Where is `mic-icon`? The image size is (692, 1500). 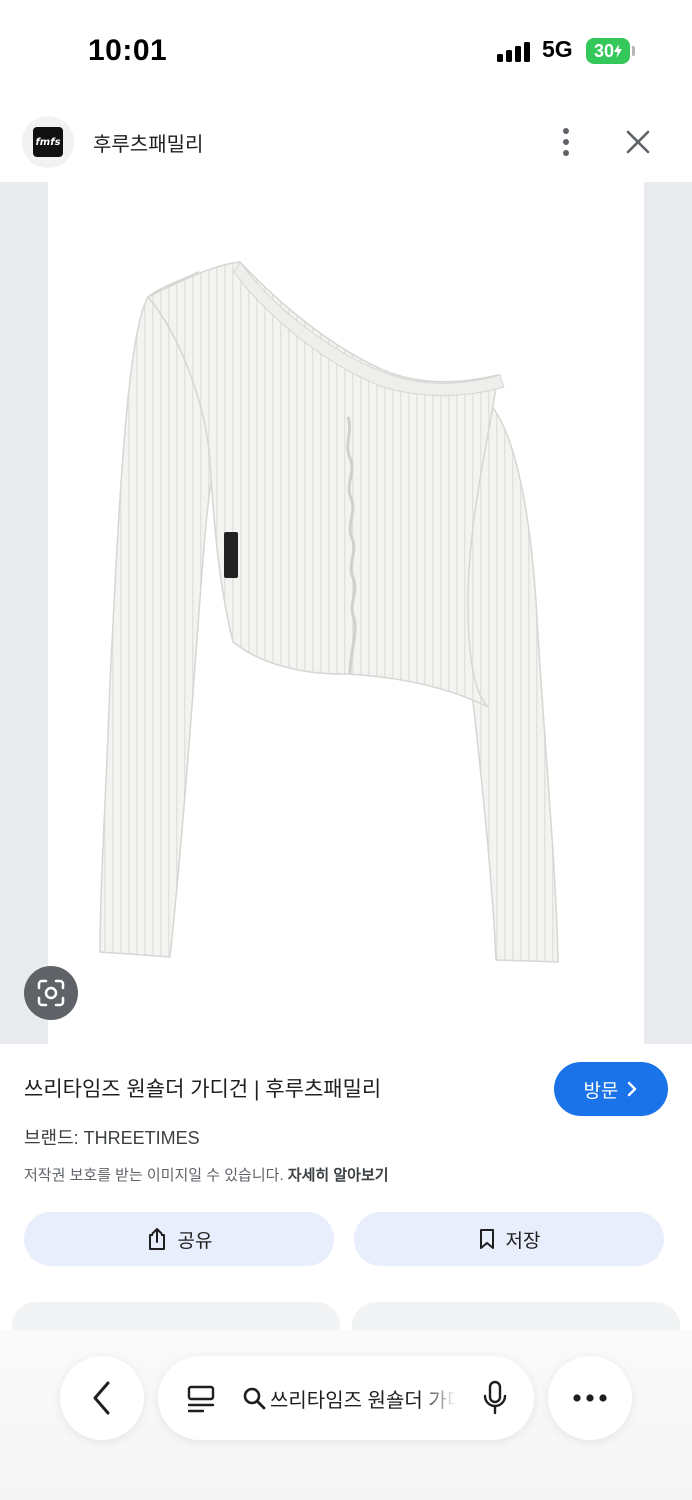
mic-icon is located at coordinates (495, 1398).